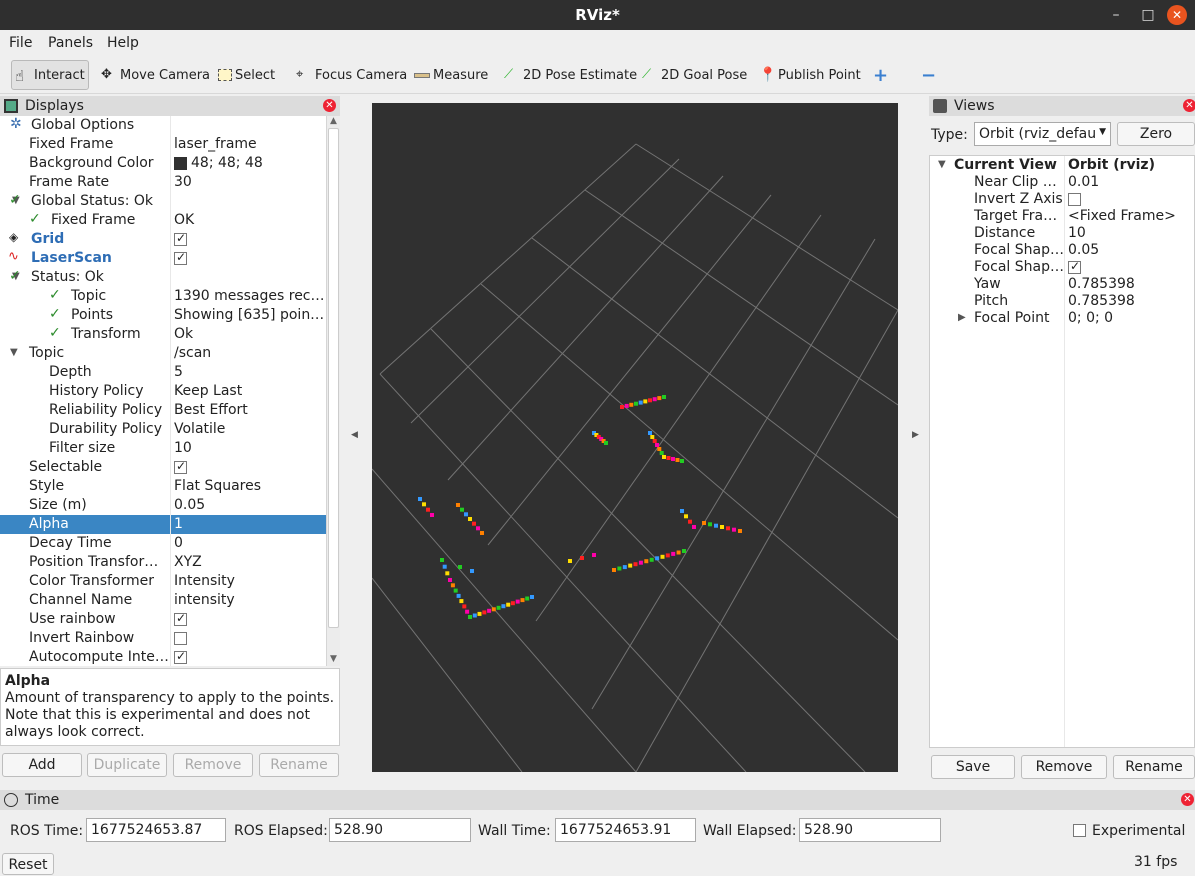 The height and width of the screenshot is (876, 1195). What do you see at coordinates (1062, 250) in the screenshot?
I see `view-property-row: Focal Shap… 0.05` at bounding box center [1062, 250].